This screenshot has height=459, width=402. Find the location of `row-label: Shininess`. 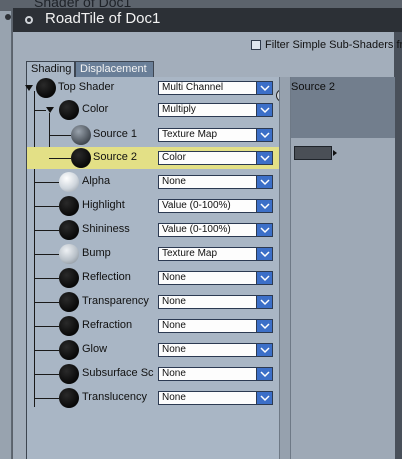

row-label: Shininess is located at coordinates (106, 229).